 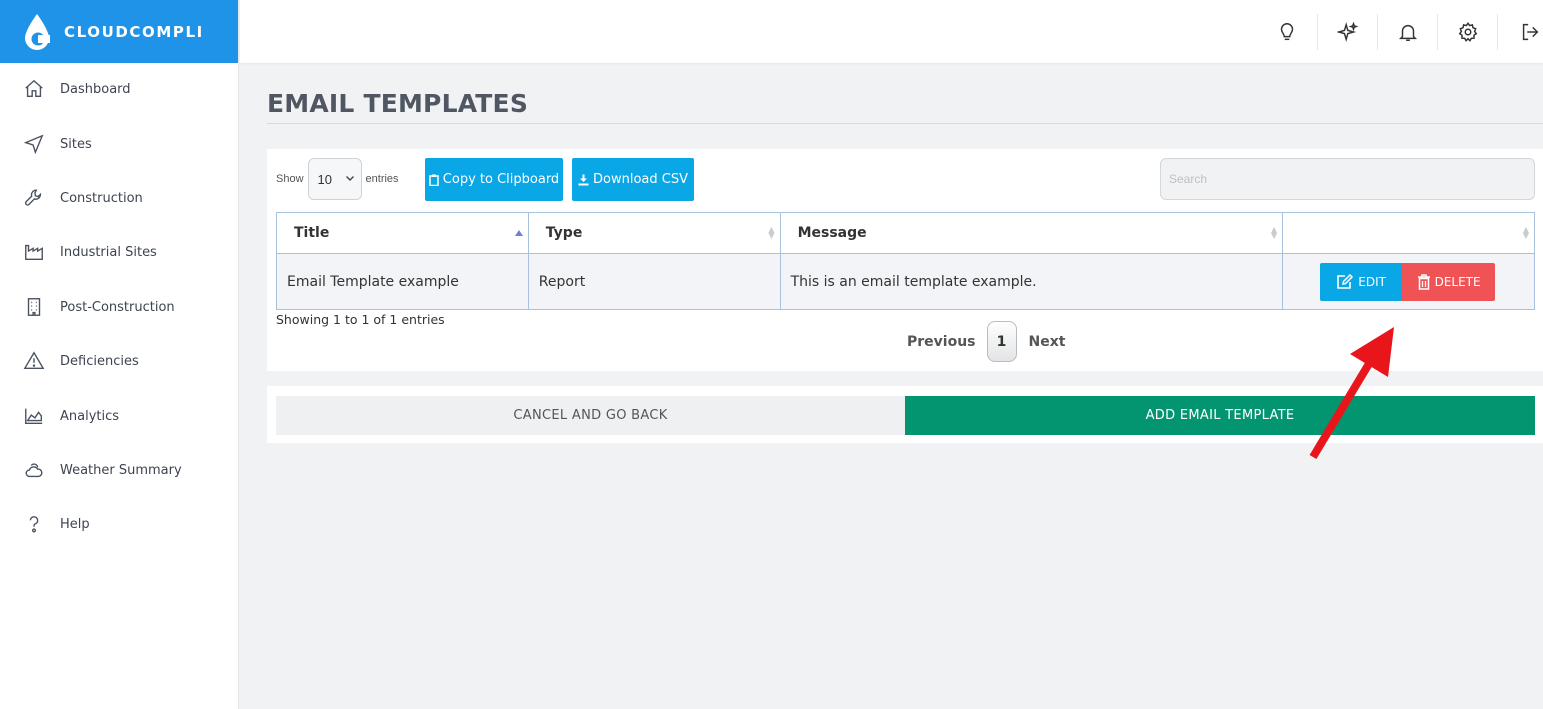 I want to click on entries-select: 10, so click(x=334, y=179).